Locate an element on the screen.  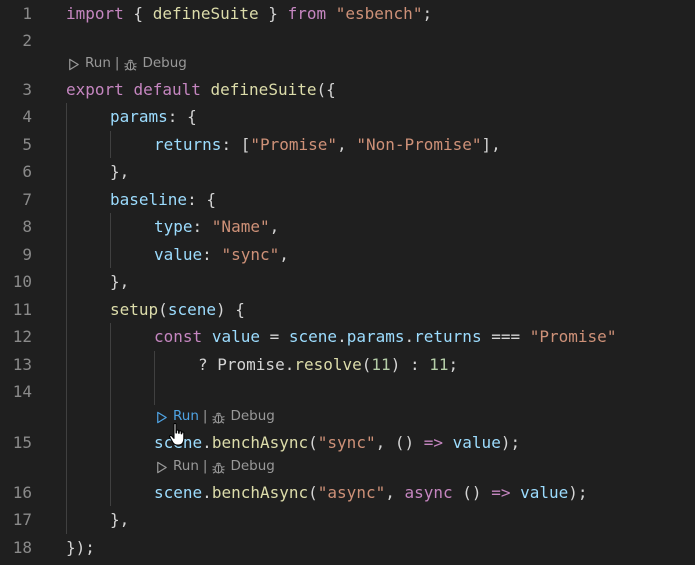
code-line: 14 is located at coordinates (347, 391).